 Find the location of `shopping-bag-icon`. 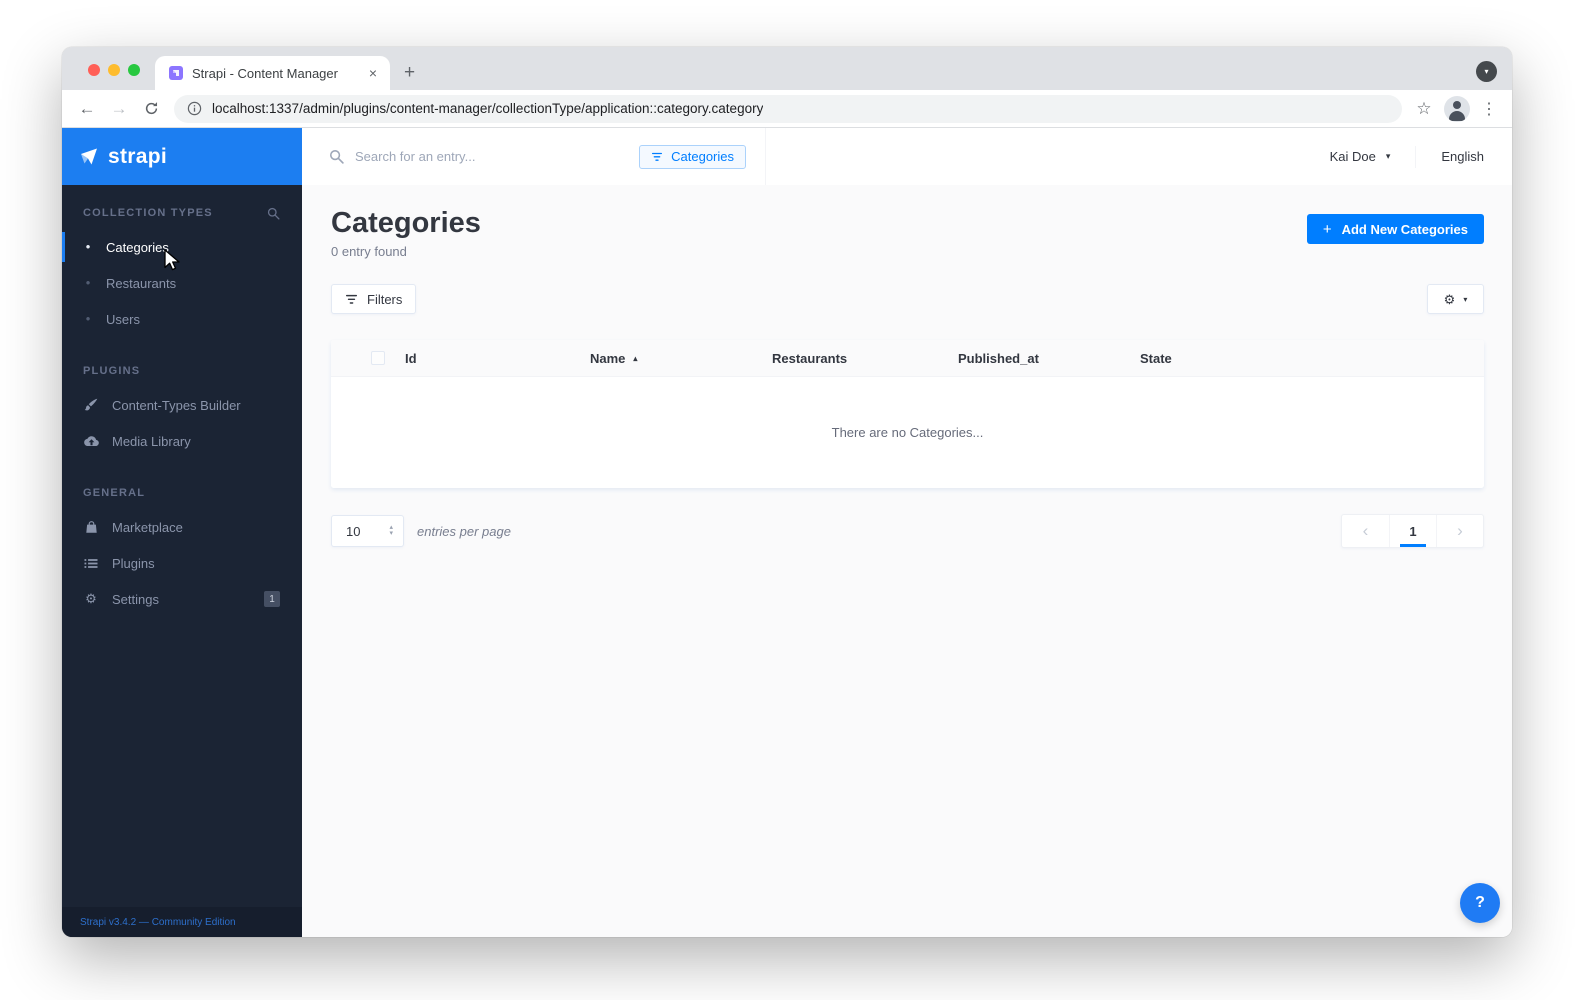

shopping-bag-icon is located at coordinates (91, 527).